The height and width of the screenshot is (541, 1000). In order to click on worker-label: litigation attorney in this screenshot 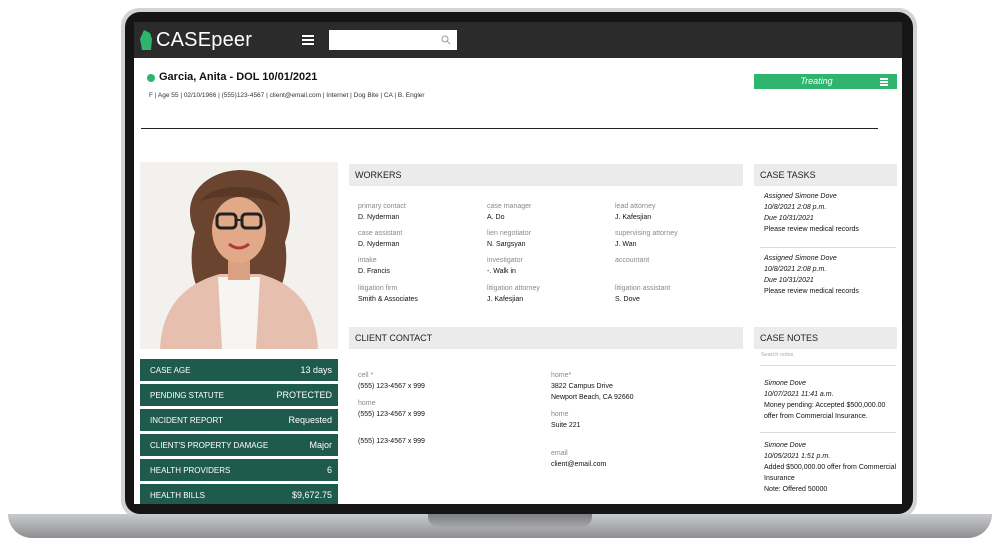, I will do `click(513, 288)`.